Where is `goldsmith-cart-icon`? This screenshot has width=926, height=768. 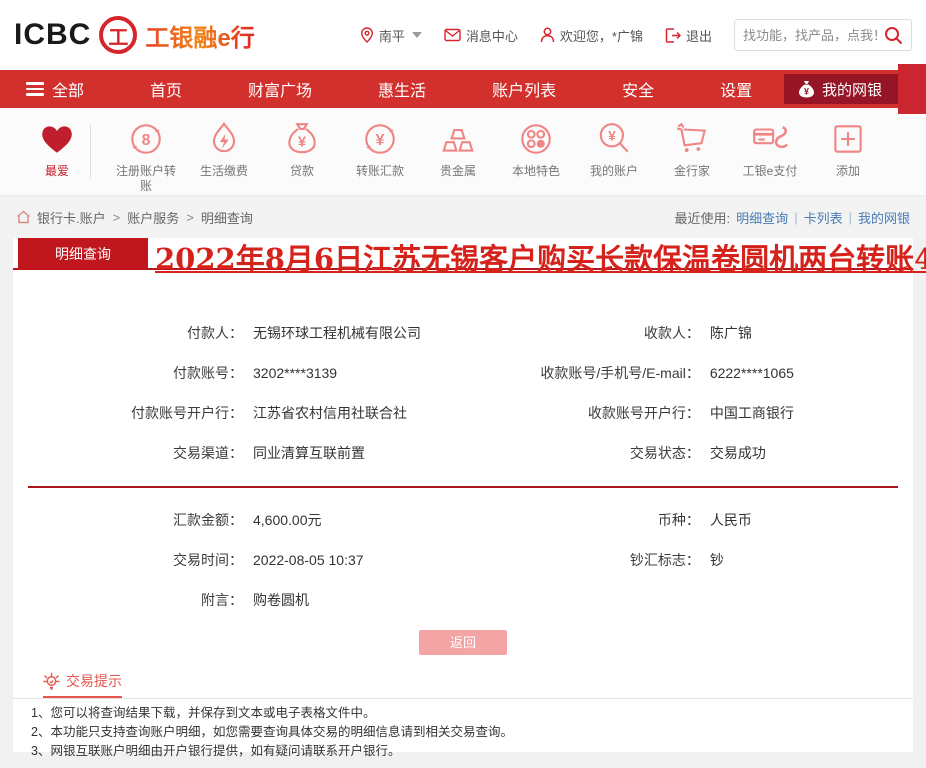
goldsmith-cart-icon is located at coordinates (691, 137).